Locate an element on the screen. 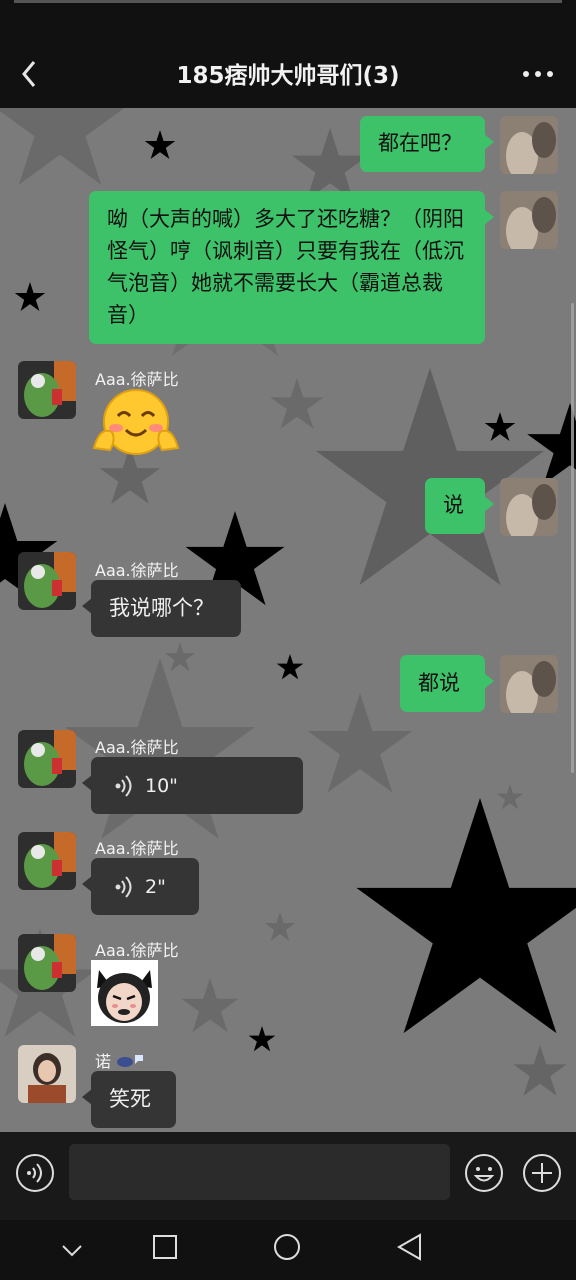 Image resolution: width=576 pixels, height=1280 pixels. message-input is located at coordinates (259, 1172).